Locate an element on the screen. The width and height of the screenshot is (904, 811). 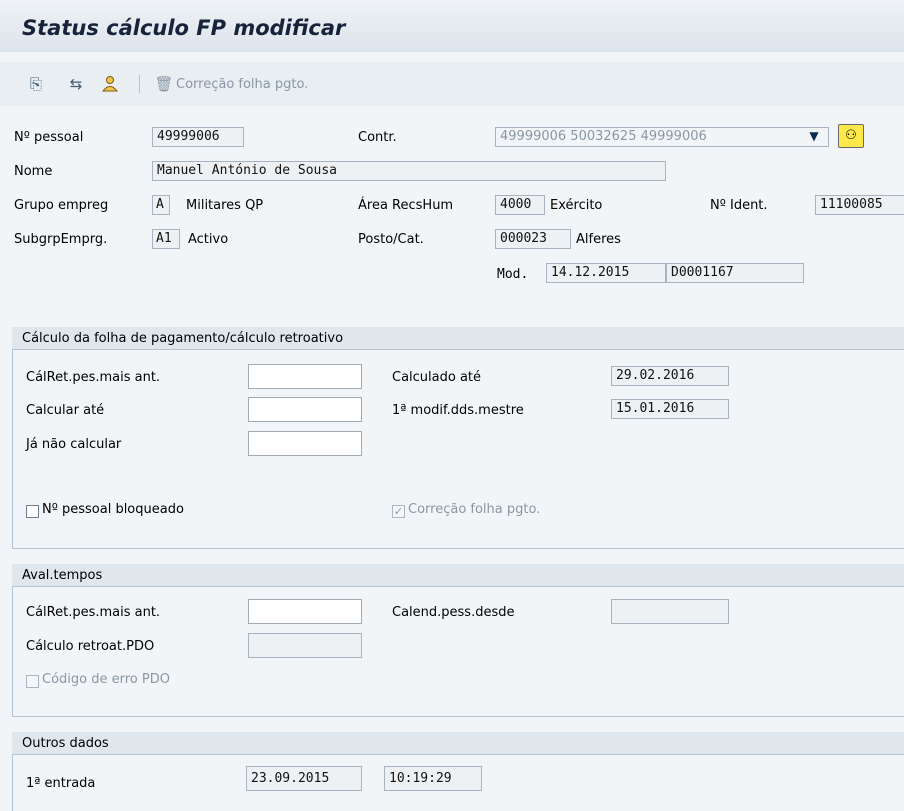
nome-label: Nome is located at coordinates (33, 171).